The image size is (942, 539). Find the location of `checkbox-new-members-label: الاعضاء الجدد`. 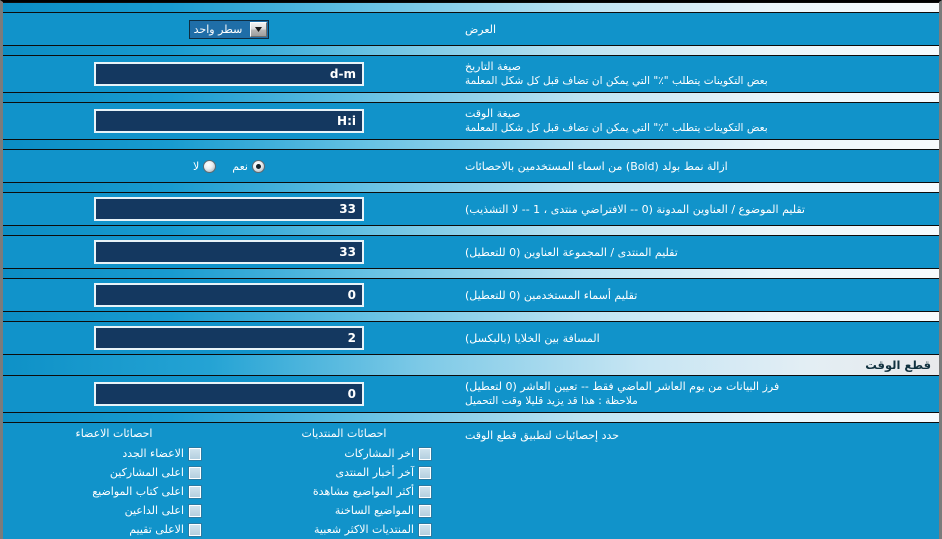

checkbox-new-members-label: الاعضاء الجدد is located at coordinates (153, 453).